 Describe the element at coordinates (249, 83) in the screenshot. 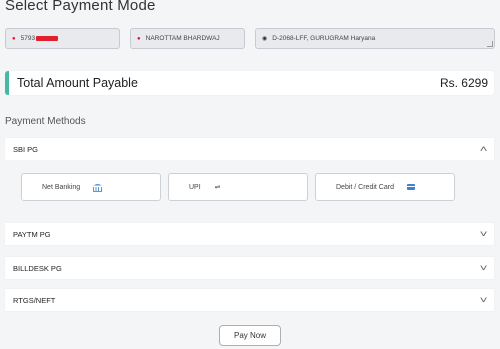

I see `total-amount-bar: Total Amount Payable Rs. 6299` at that location.